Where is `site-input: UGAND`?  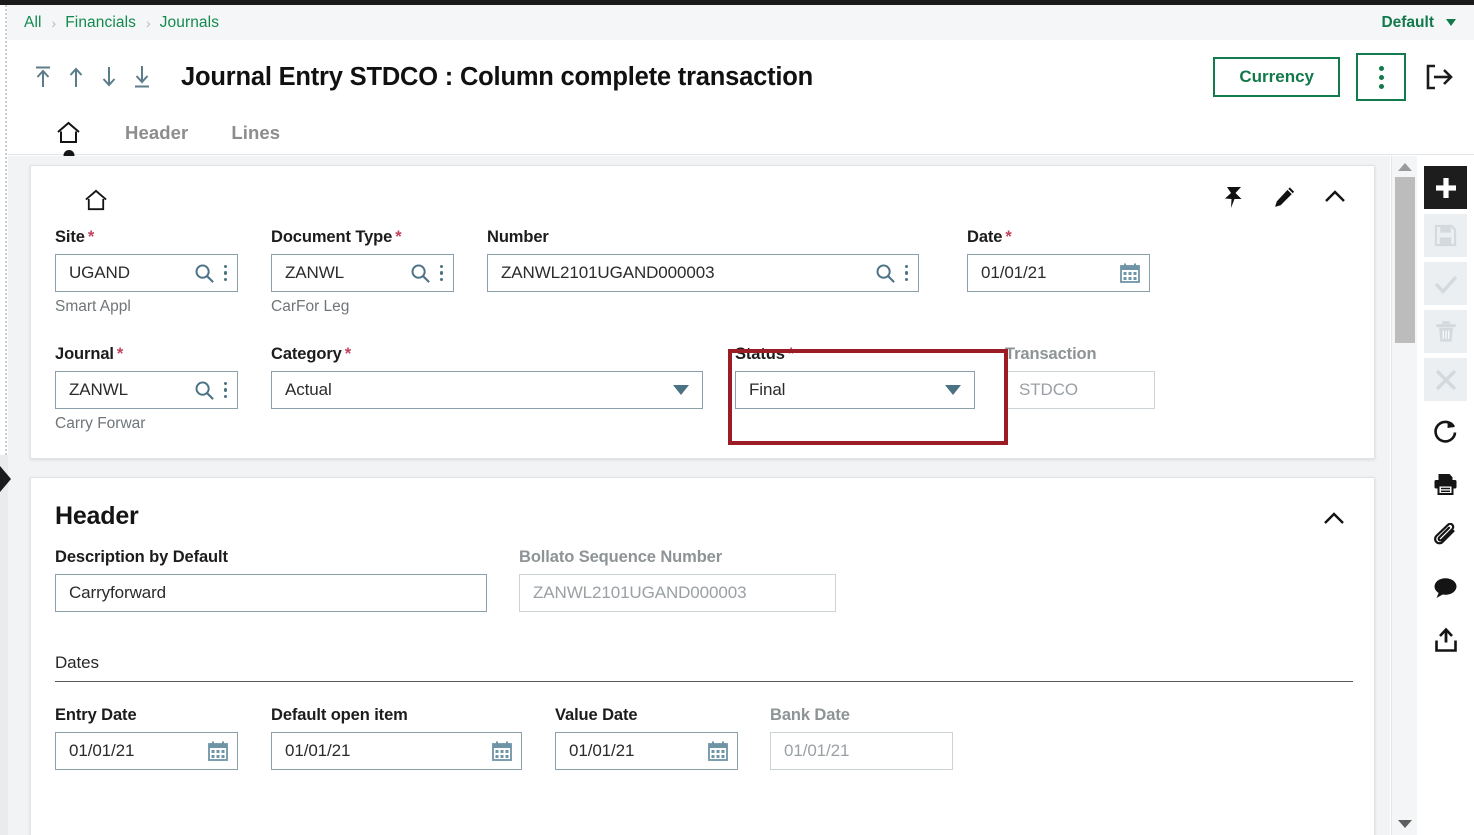 site-input: UGAND is located at coordinates (146, 273).